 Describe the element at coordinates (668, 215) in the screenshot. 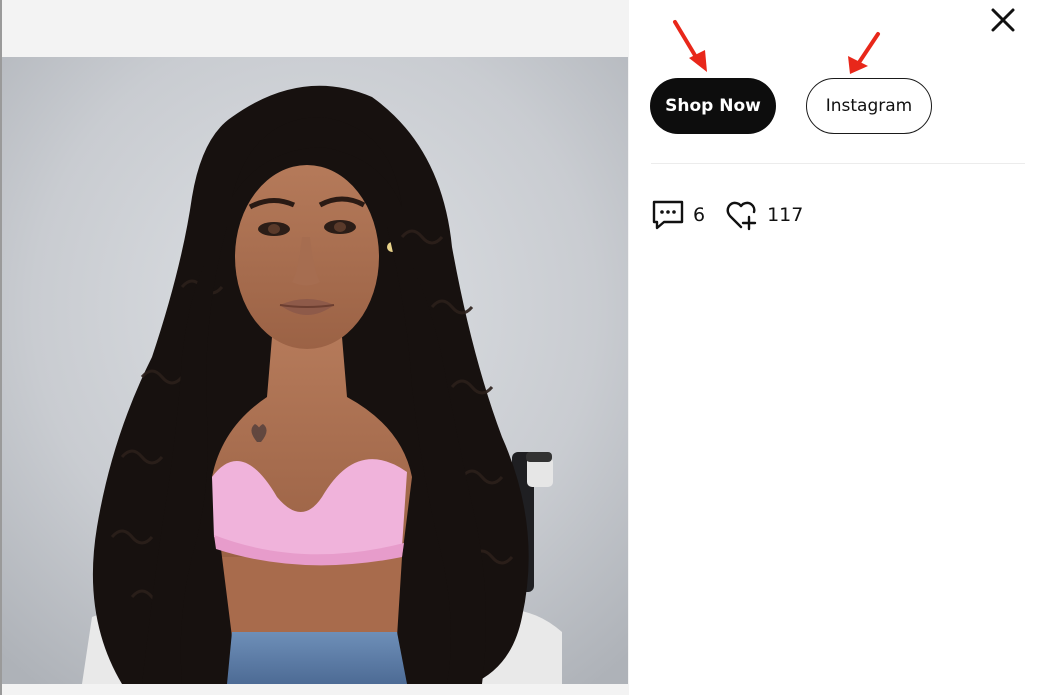

I see `comment-icon` at that location.